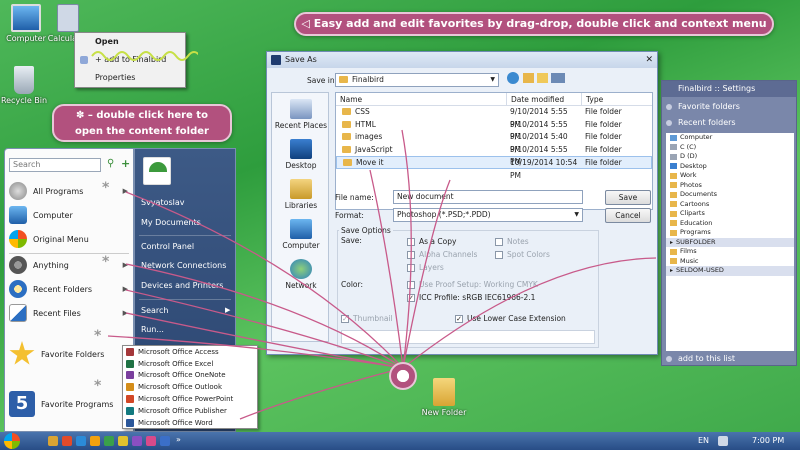 The width and height of the screenshot is (800, 450). What do you see at coordinates (403, 376) in the screenshot?
I see `finalbird-logo-icon` at bounding box center [403, 376].